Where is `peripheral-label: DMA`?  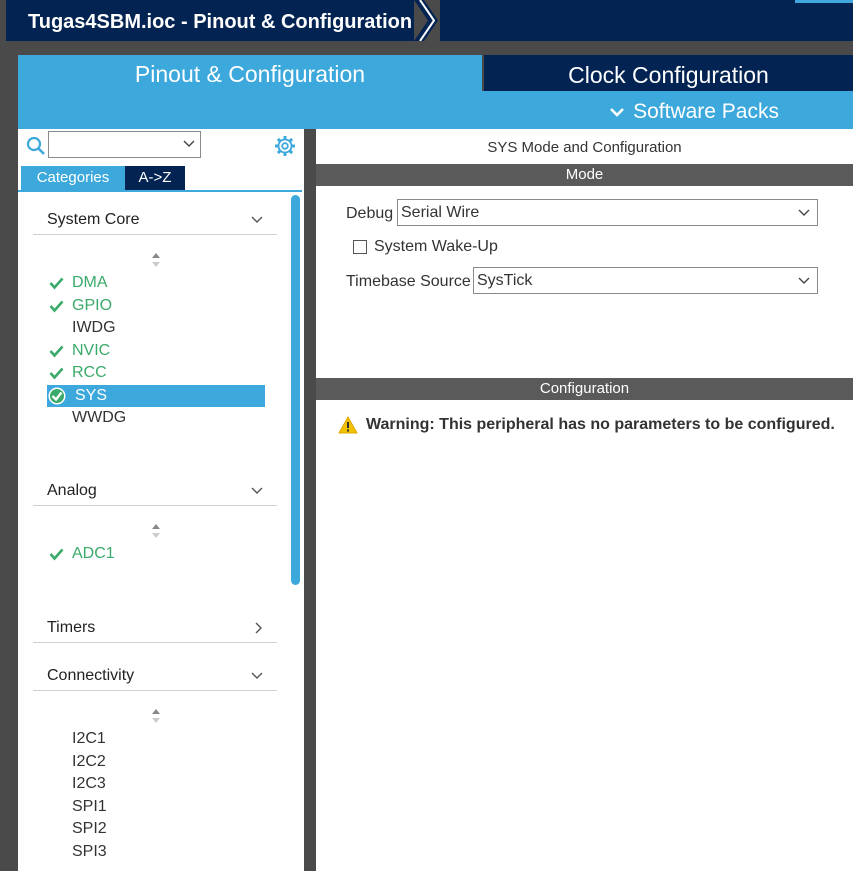 peripheral-label: DMA is located at coordinates (90, 282).